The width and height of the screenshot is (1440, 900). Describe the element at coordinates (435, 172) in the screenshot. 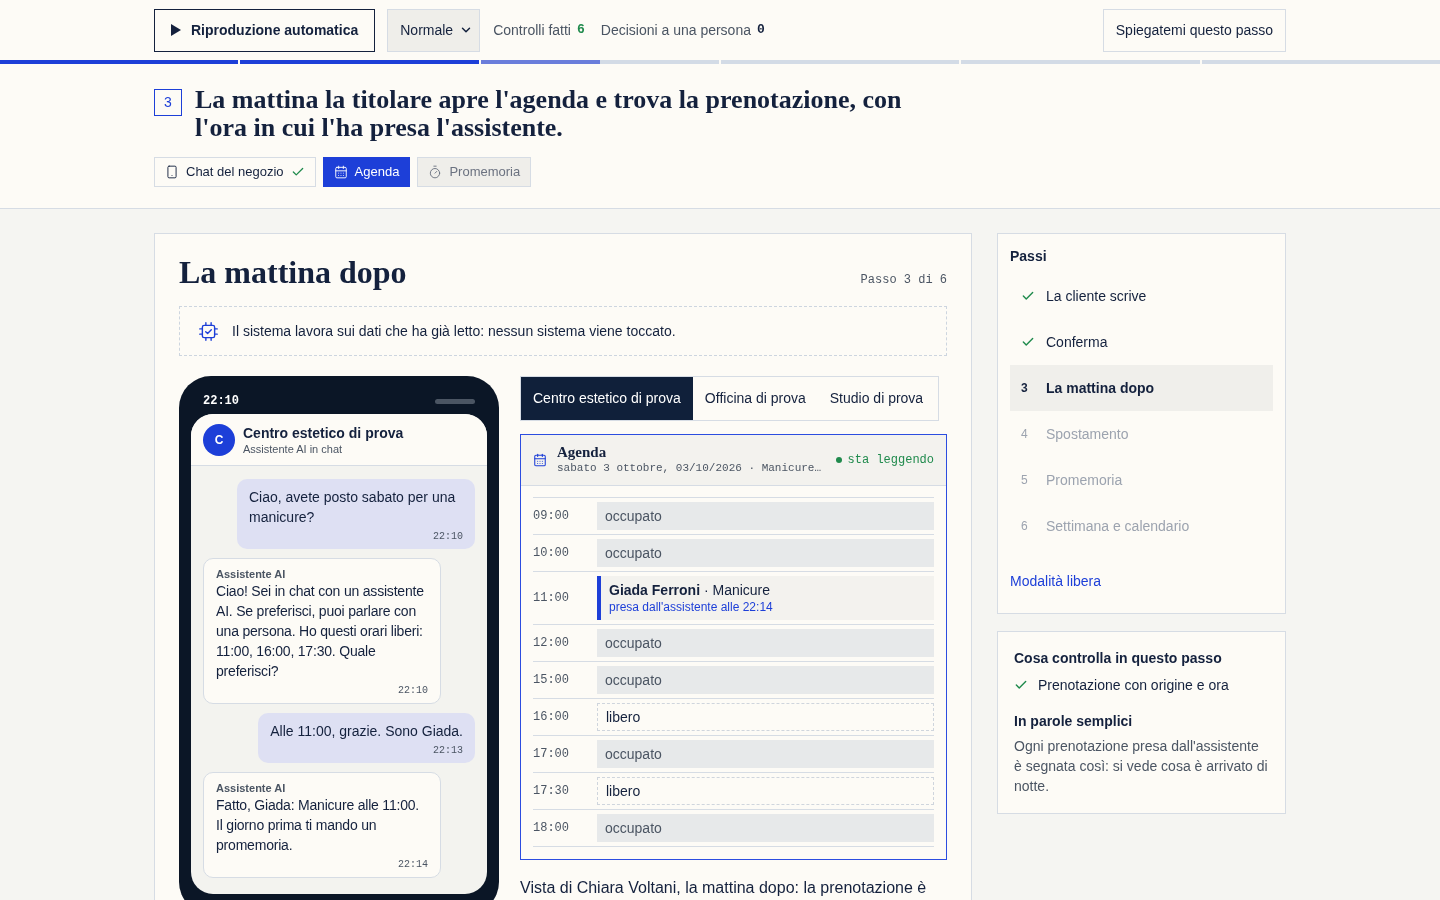

I see `timer-icon` at that location.